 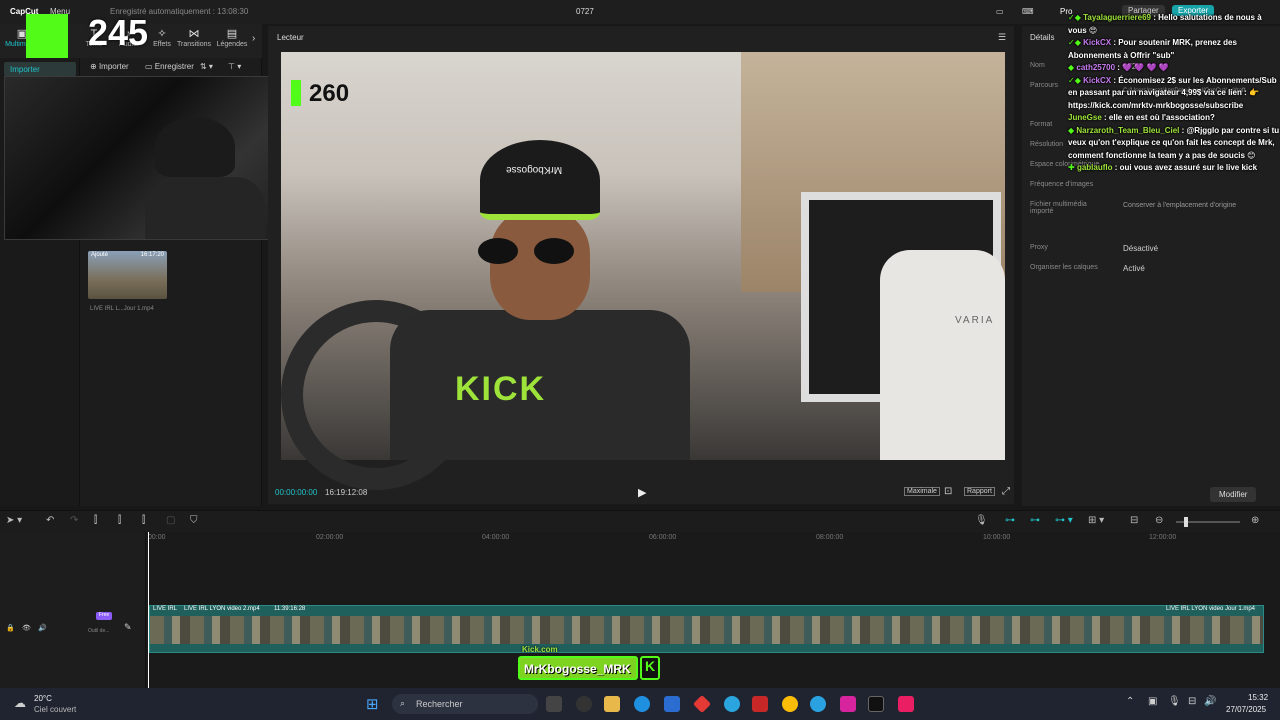 What do you see at coordinates (1192, 701) in the screenshot?
I see `network-icon: ⊟` at bounding box center [1192, 701].